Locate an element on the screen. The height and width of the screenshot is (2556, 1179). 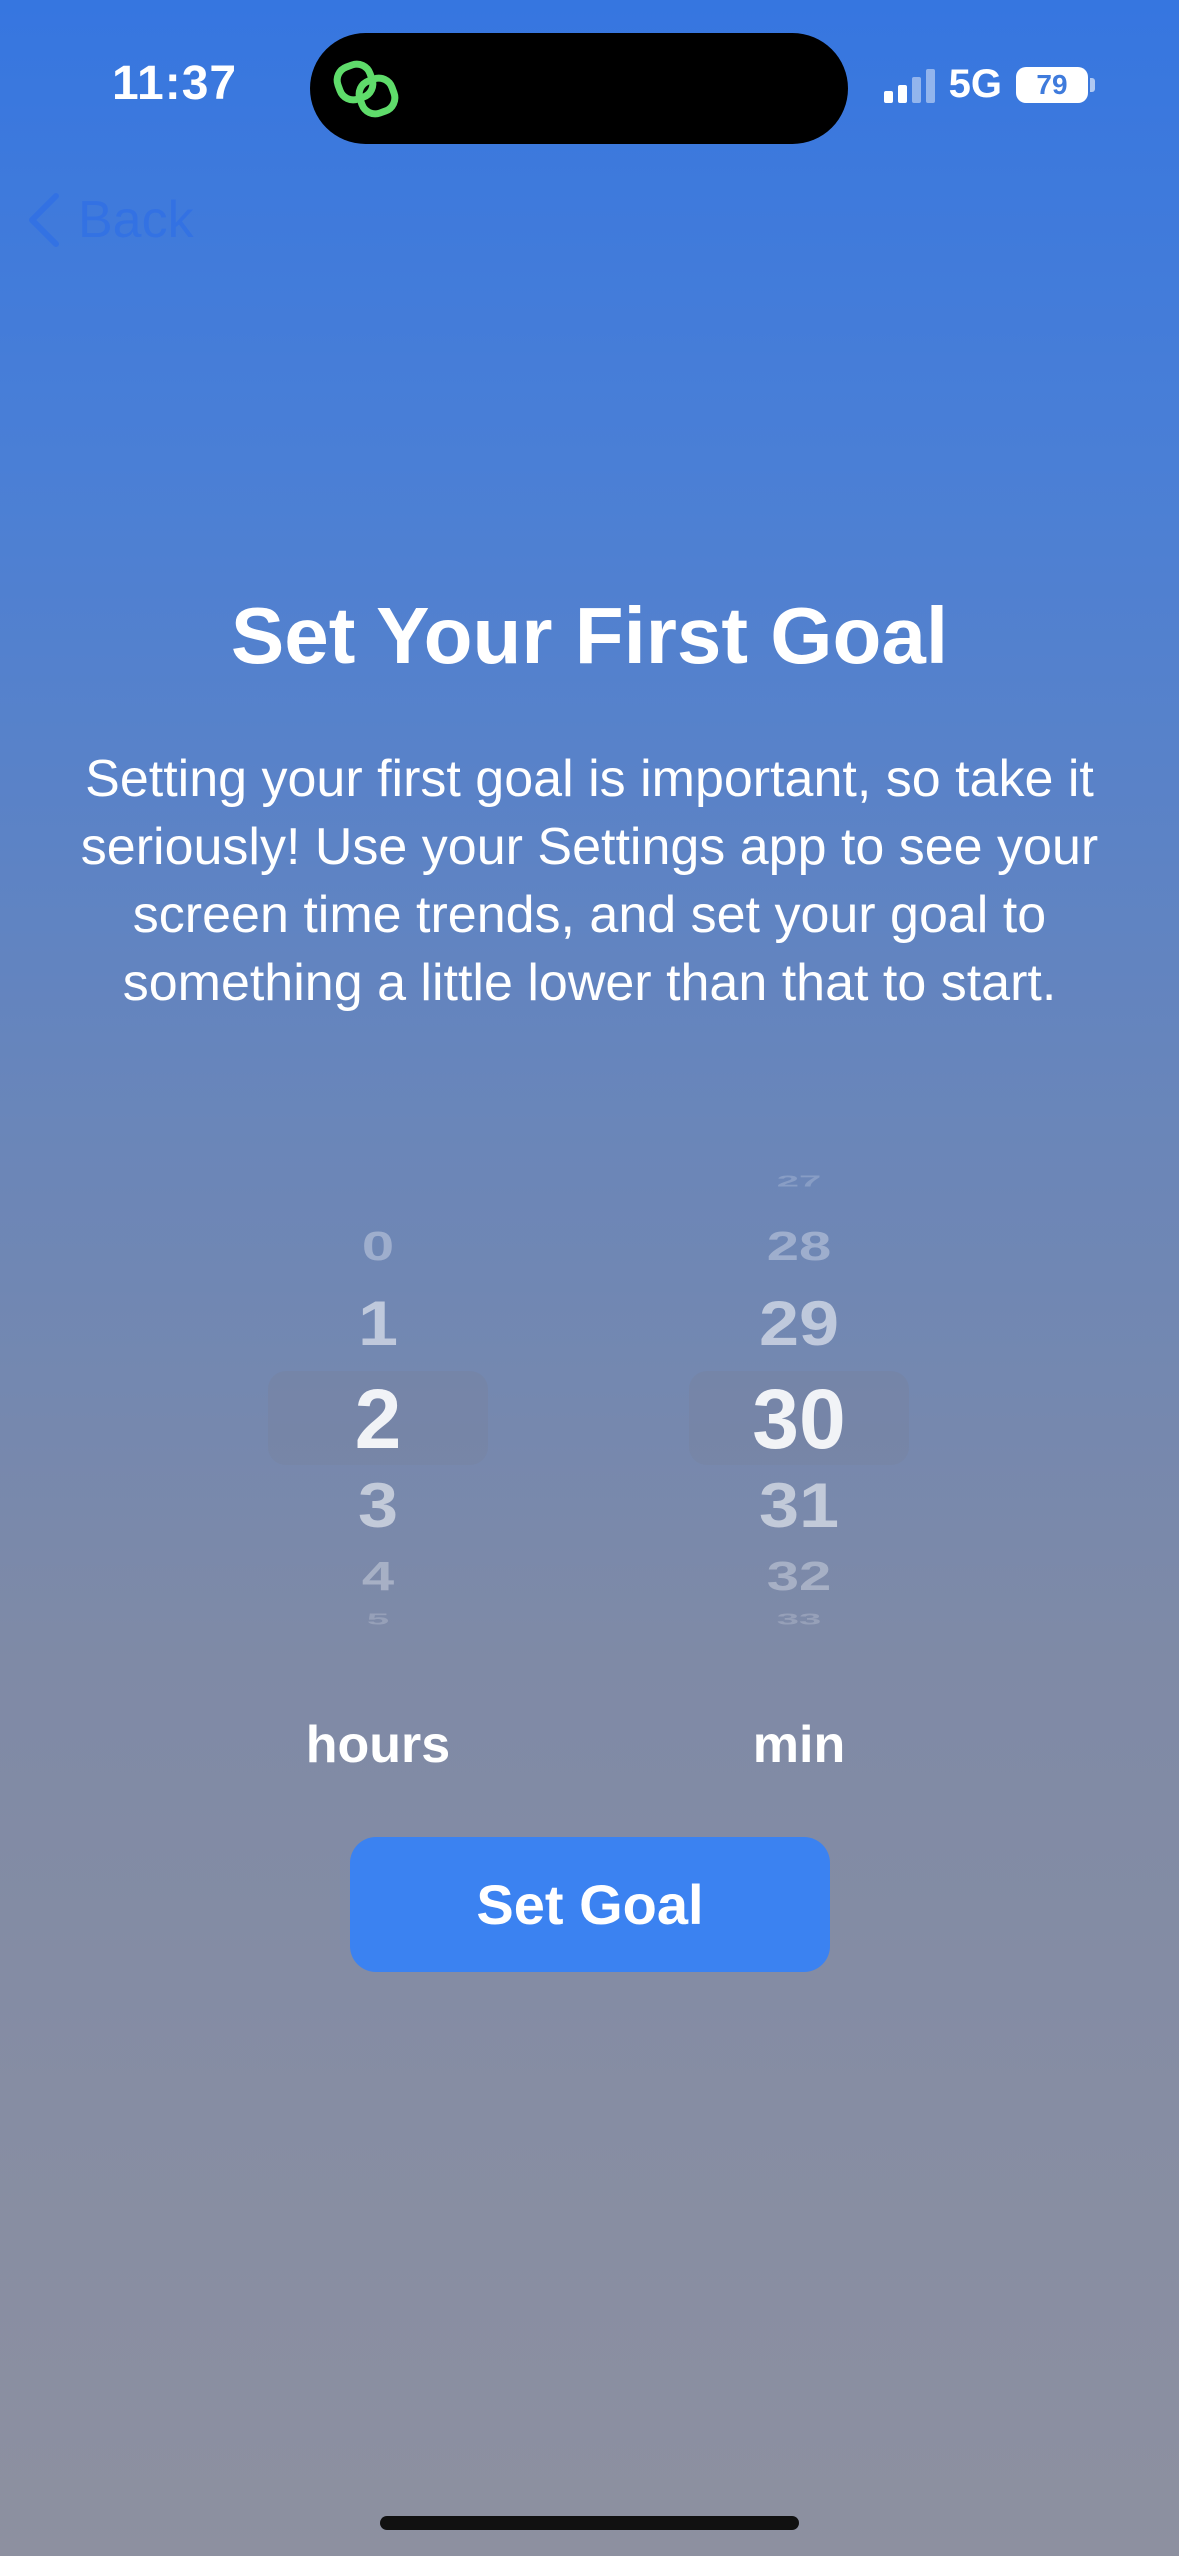
hours-picker: 0 1 2 3 4 5 is located at coordinates (378, 1415).